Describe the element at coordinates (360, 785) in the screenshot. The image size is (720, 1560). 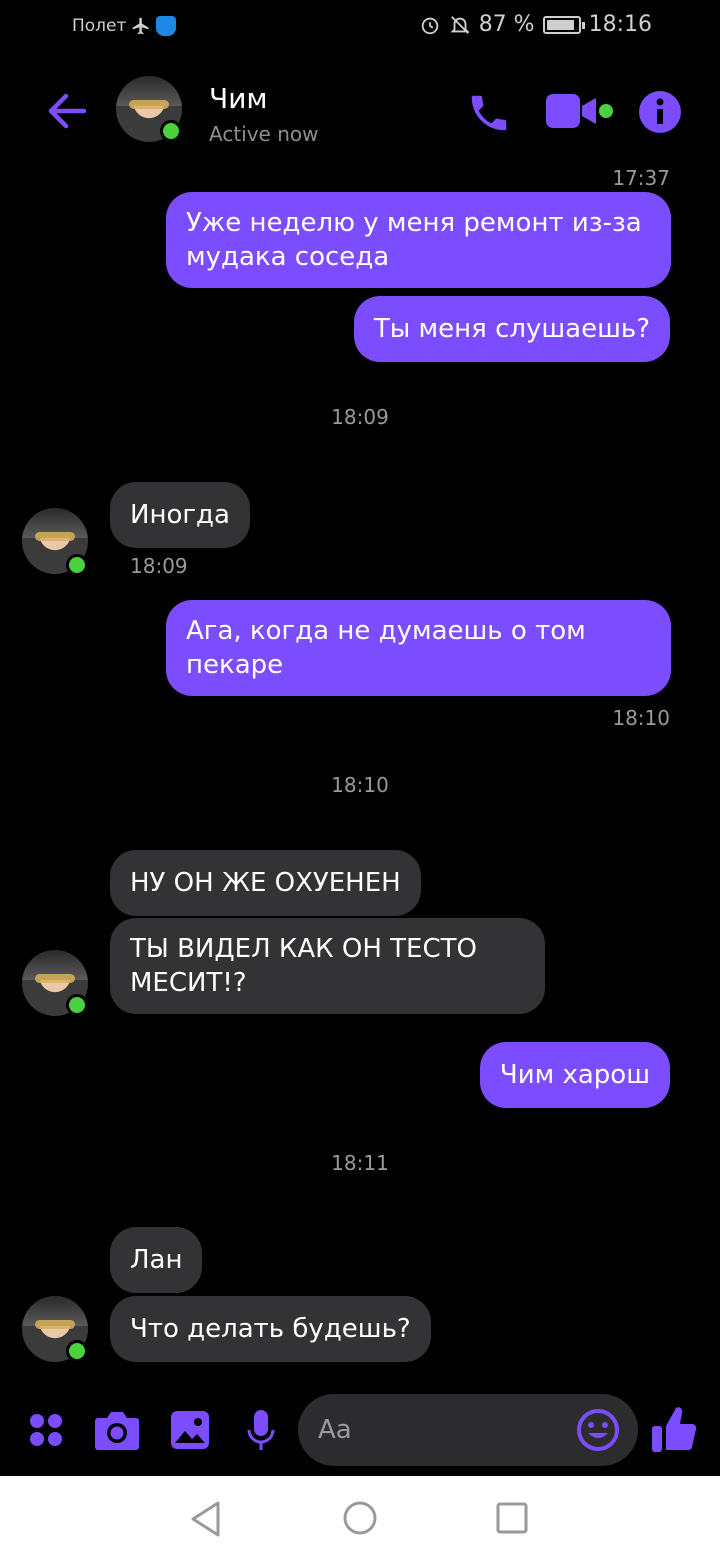
I see `time-divider: 18:10` at that location.